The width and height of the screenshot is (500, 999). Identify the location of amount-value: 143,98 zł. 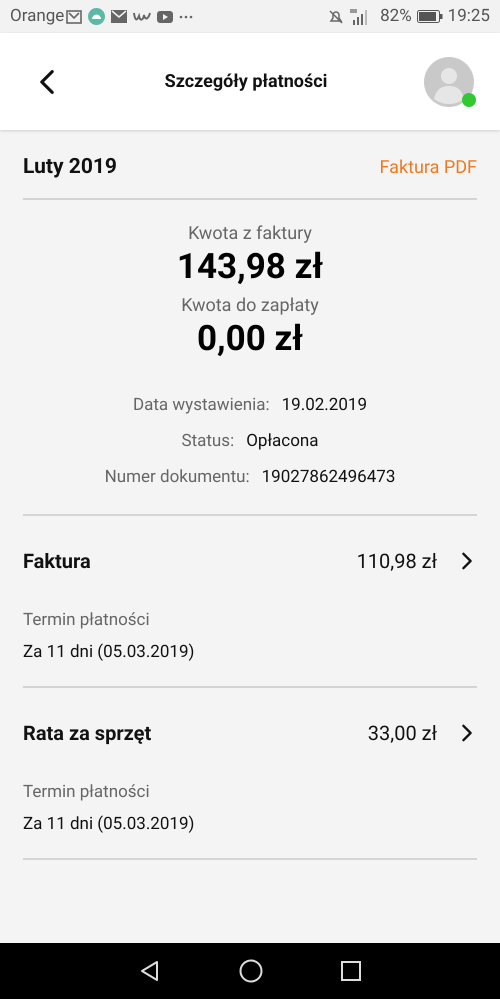
(250, 267).